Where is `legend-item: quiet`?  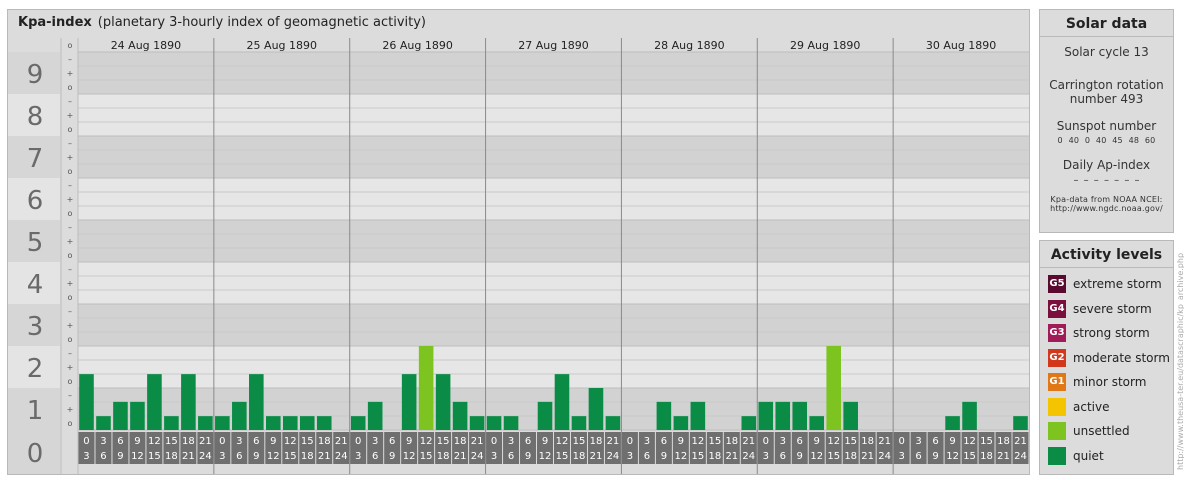 legend-item: quiet is located at coordinates (1076, 455).